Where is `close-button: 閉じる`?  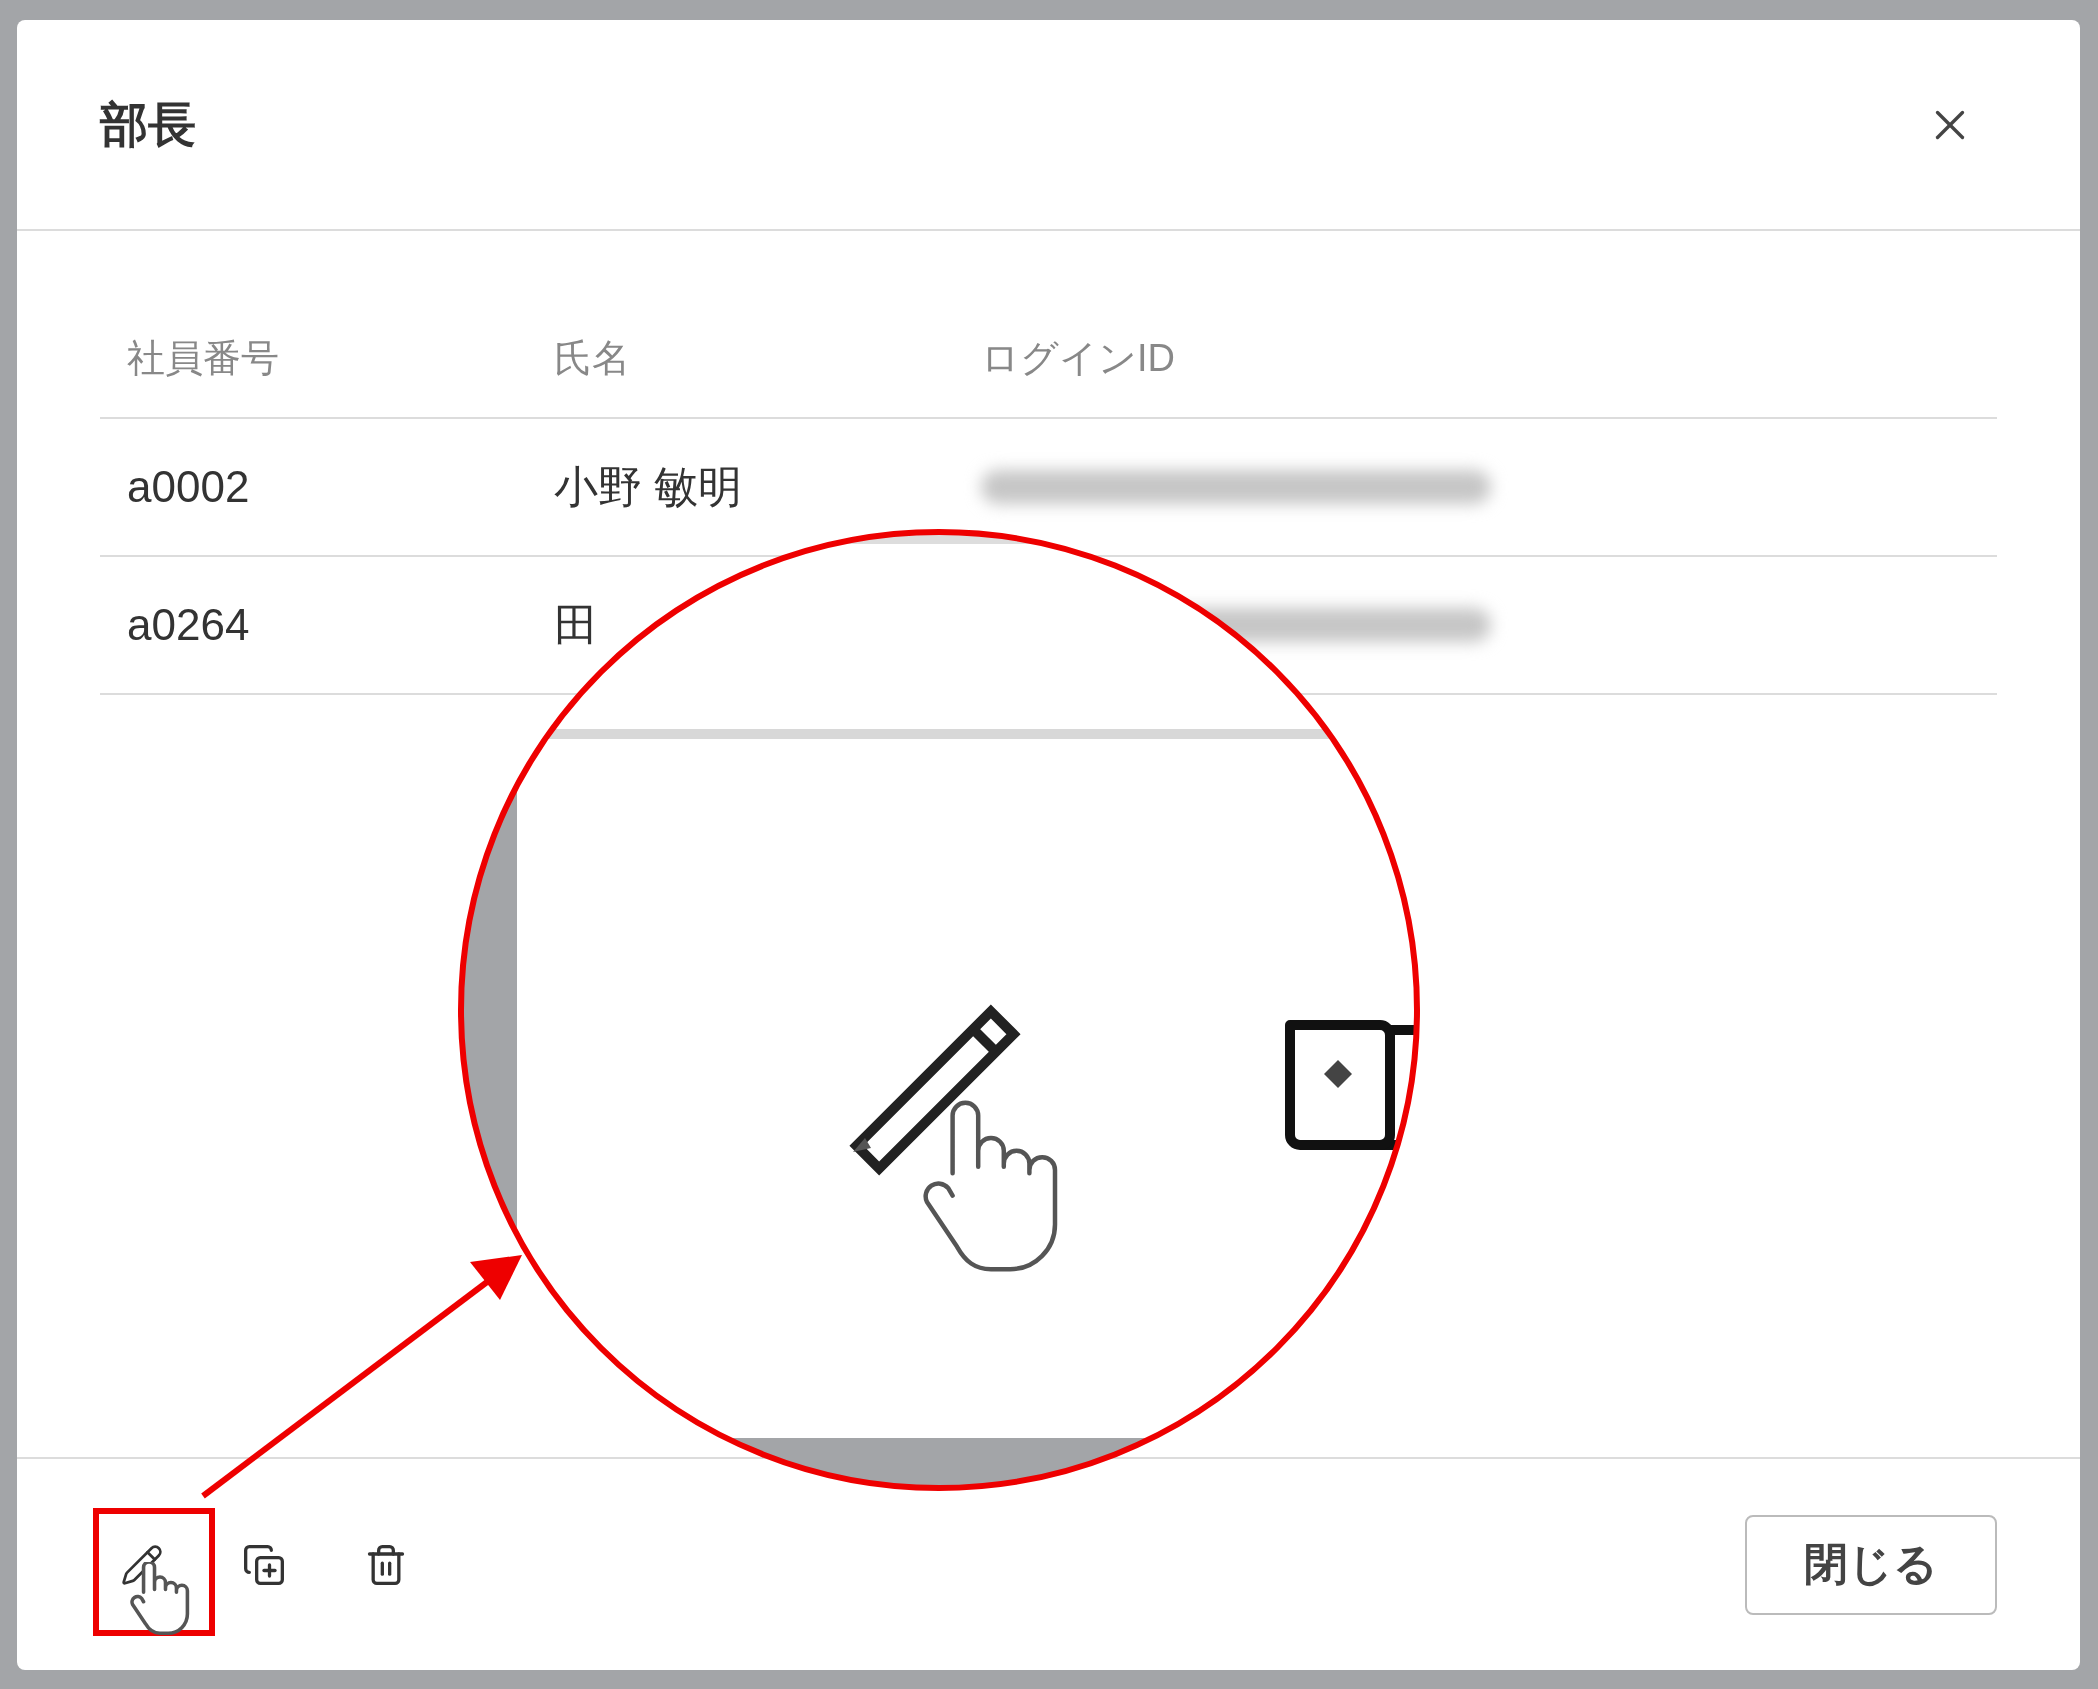 close-button: 閉じる is located at coordinates (1871, 1564).